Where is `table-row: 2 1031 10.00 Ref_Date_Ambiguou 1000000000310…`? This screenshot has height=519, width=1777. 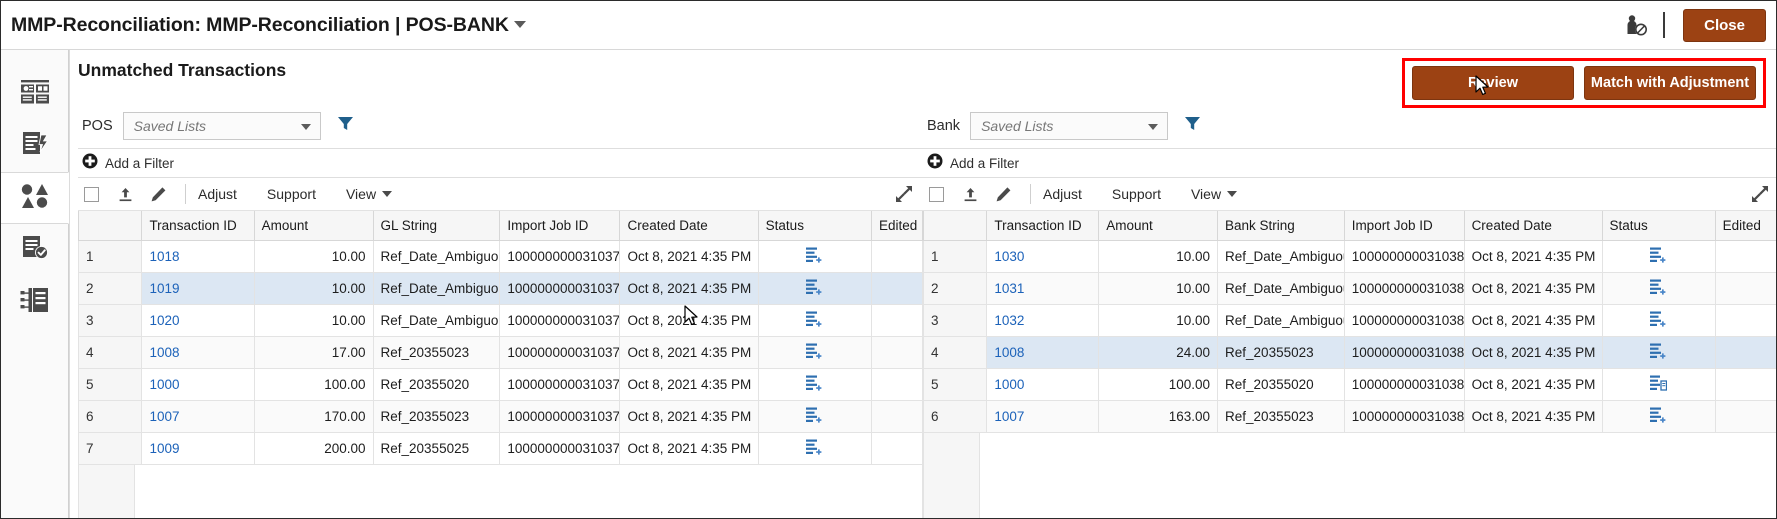 table-row: 2 1031 10.00 Ref_Date_Ambiguou 1000000000310… is located at coordinates (1349, 288).